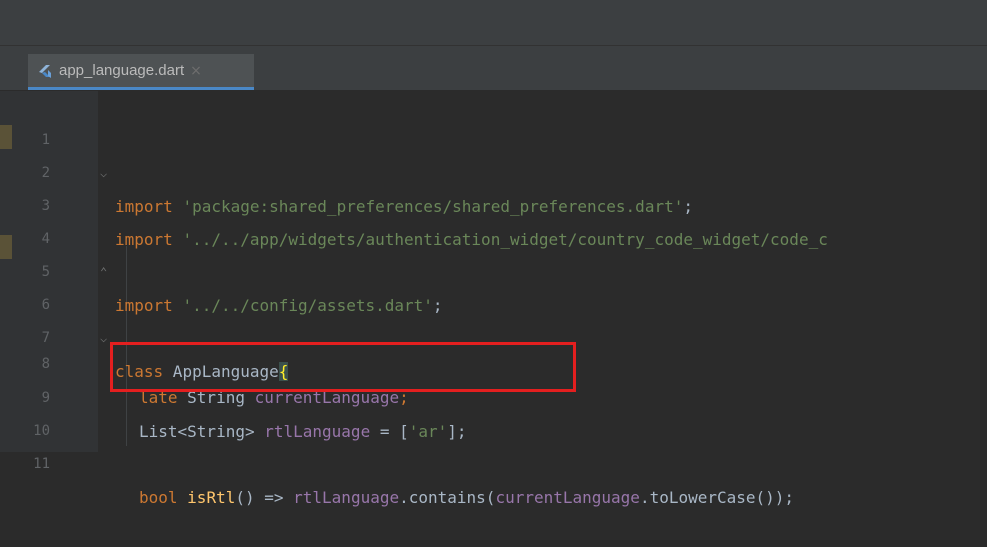 Image resolution: width=987 pixels, height=547 pixels. Describe the element at coordinates (163, 497) in the screenshot. I see `type: bool` at that location.